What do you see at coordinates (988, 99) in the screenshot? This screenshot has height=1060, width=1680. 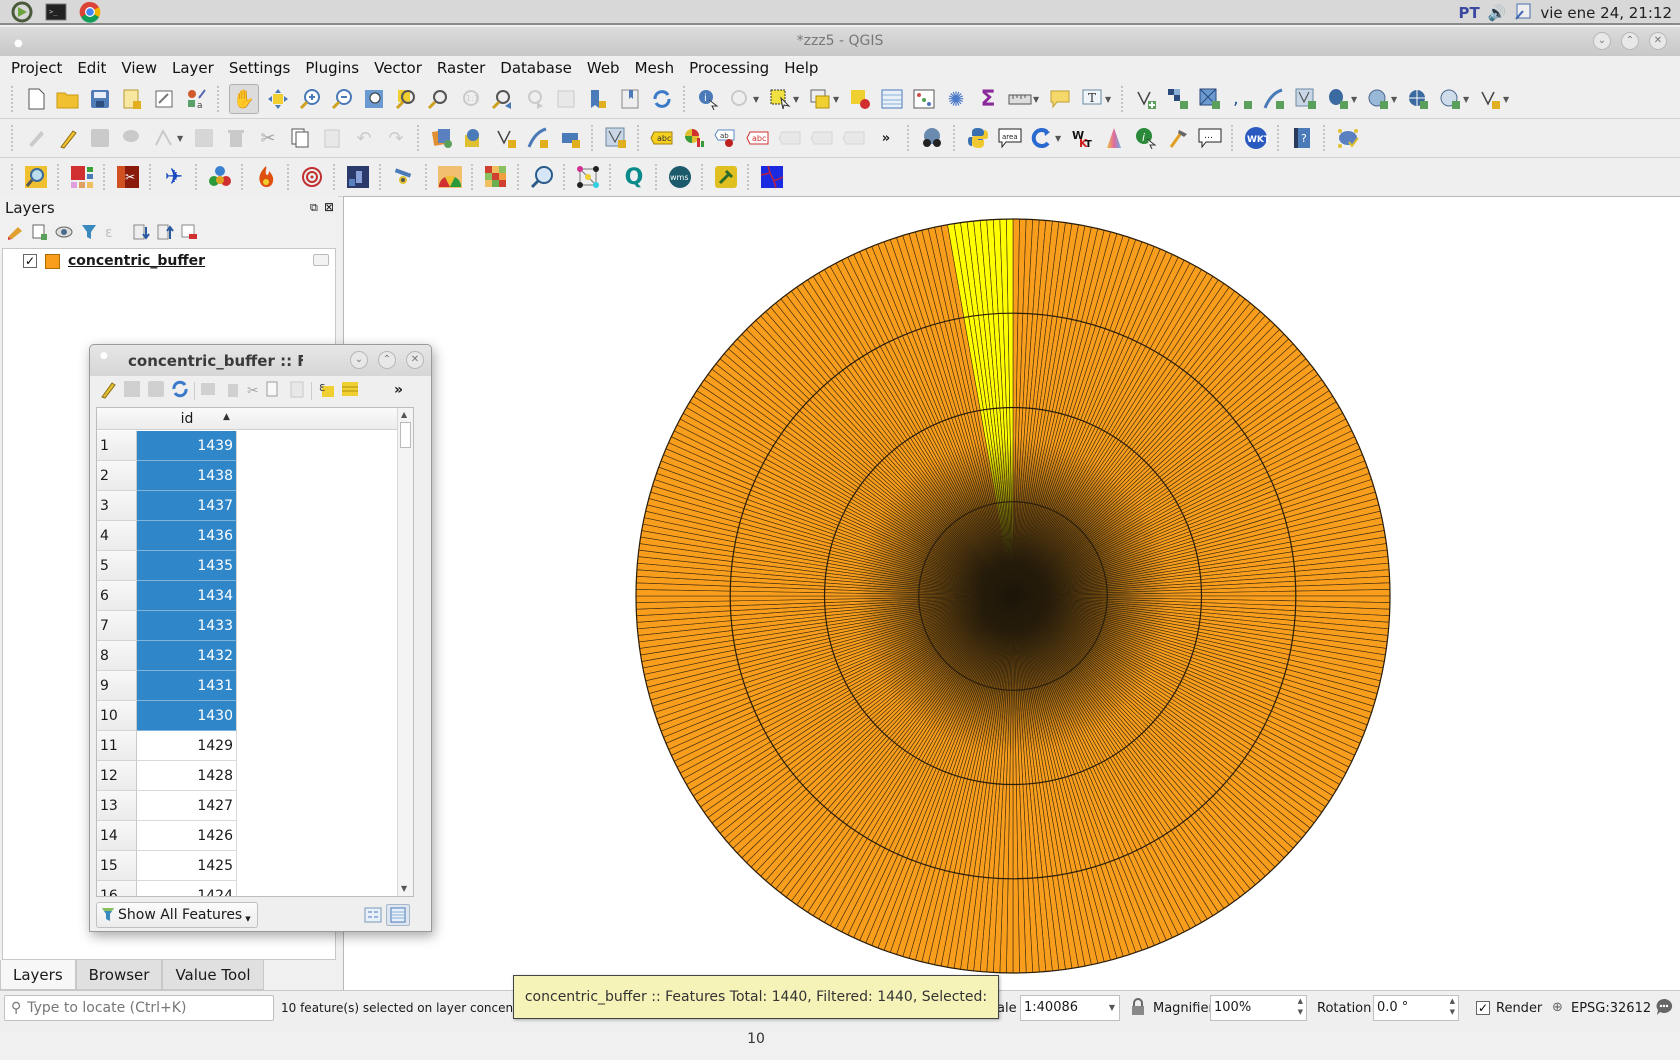 I see `statistical-summary-icon: Σ` at bounding box center [988, 99].